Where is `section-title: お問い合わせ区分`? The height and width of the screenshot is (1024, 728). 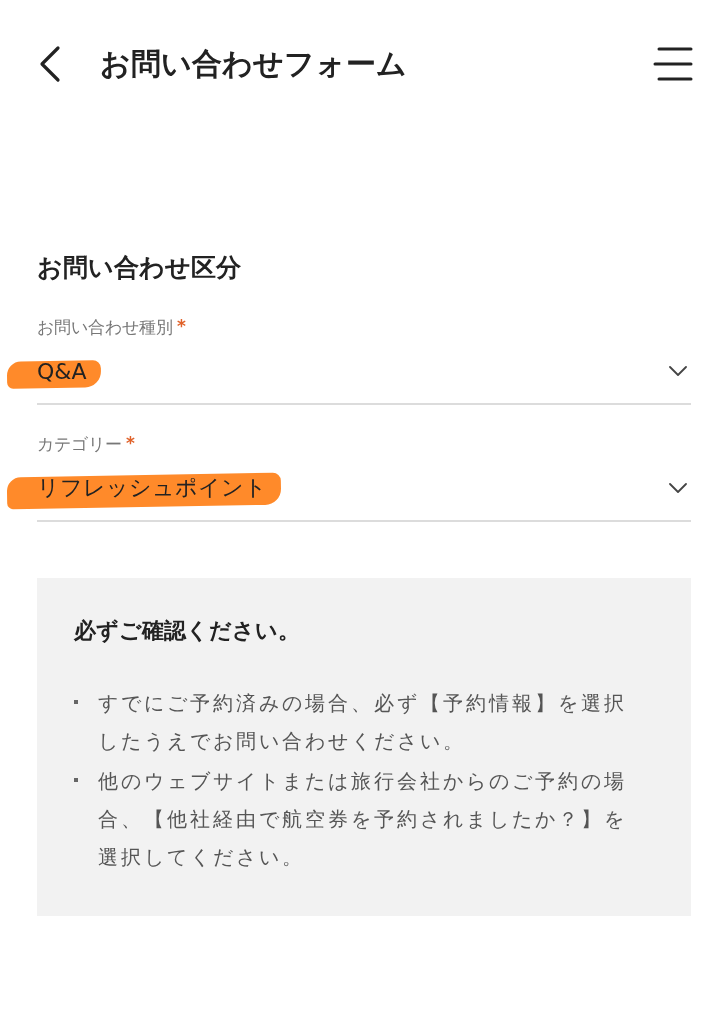
section-title: お問い合わせ区分 is located at coordinates (139, 268).